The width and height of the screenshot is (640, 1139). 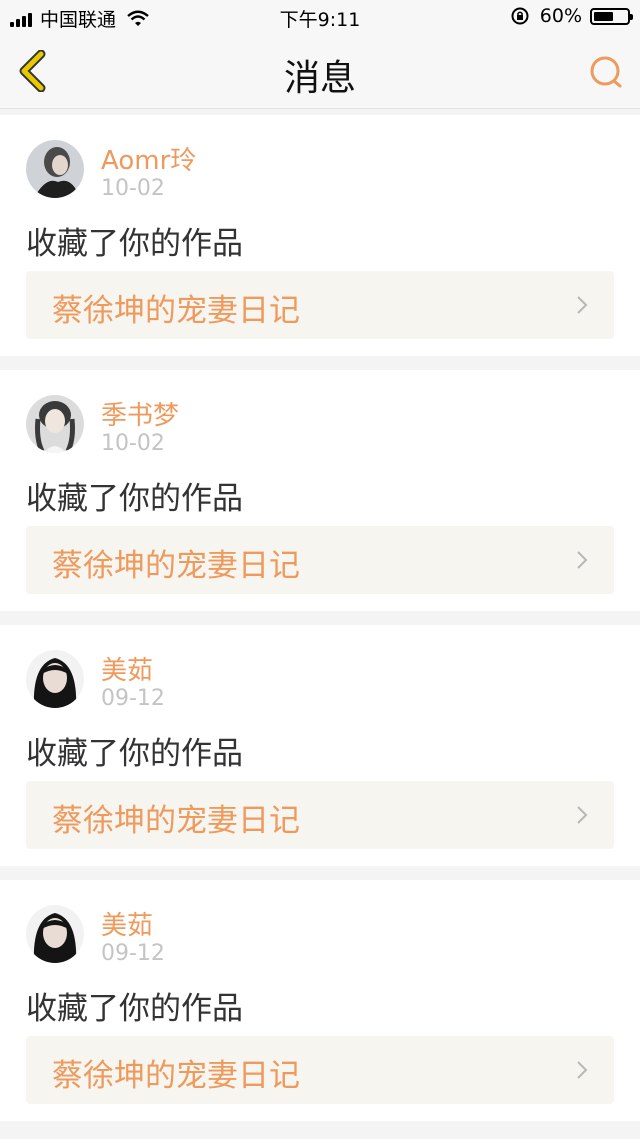 I want to click on status-bar: 中国联通 下午9:11 60%, so click(x=320, y=17).